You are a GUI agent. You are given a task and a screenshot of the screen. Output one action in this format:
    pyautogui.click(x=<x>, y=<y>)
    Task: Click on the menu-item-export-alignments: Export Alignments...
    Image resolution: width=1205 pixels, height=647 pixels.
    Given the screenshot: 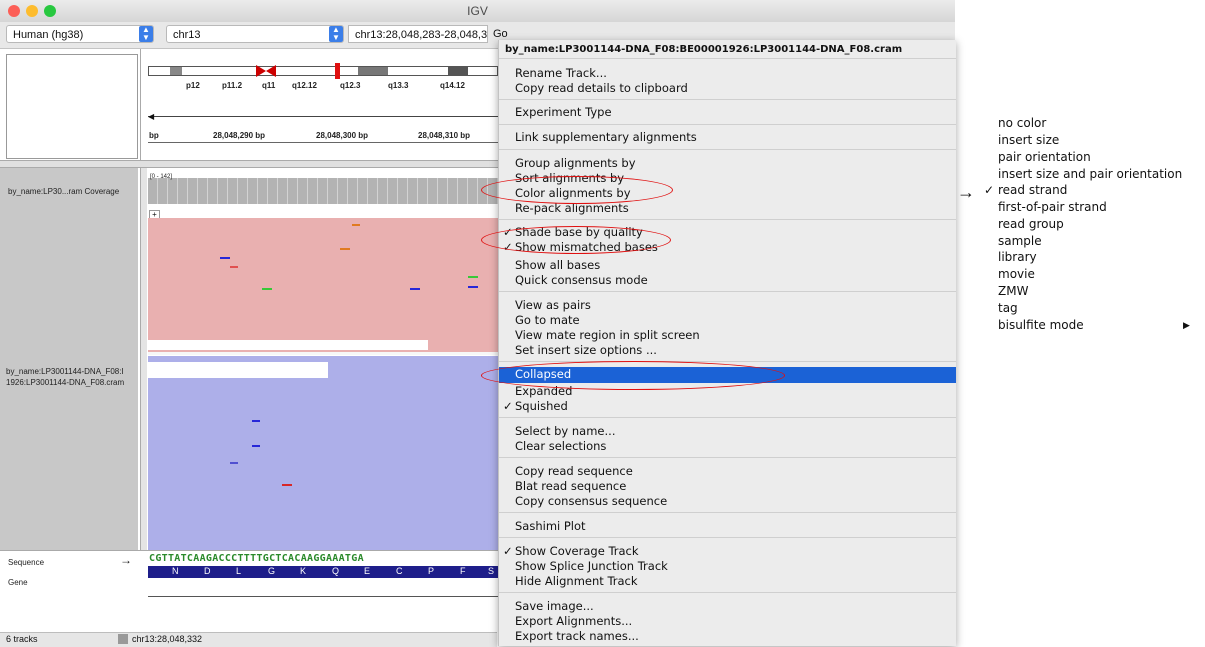 What is the action you would take?
    pyautogui.click(x=727, y=621)
    